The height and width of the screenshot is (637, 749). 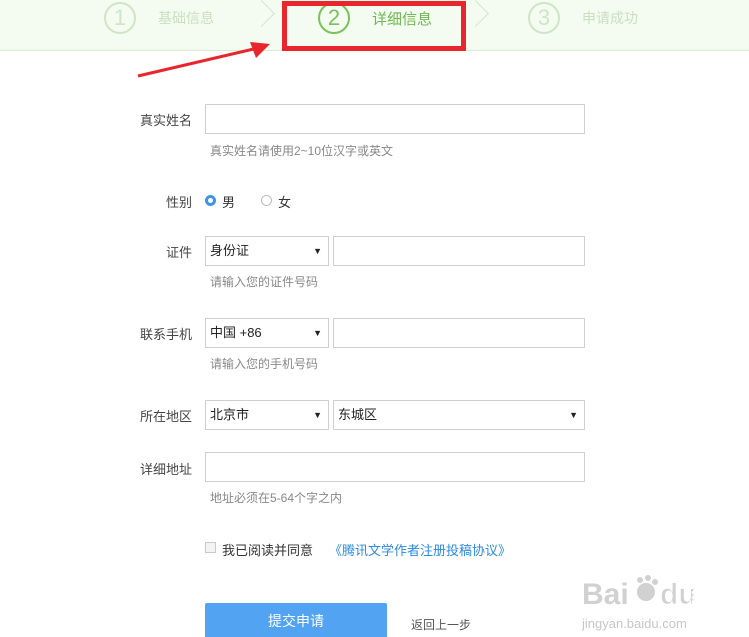 What do you see at coordinates (178, 202) in the screenshot?
I see `gender-label: 性别` at bounding box center [178, 202].